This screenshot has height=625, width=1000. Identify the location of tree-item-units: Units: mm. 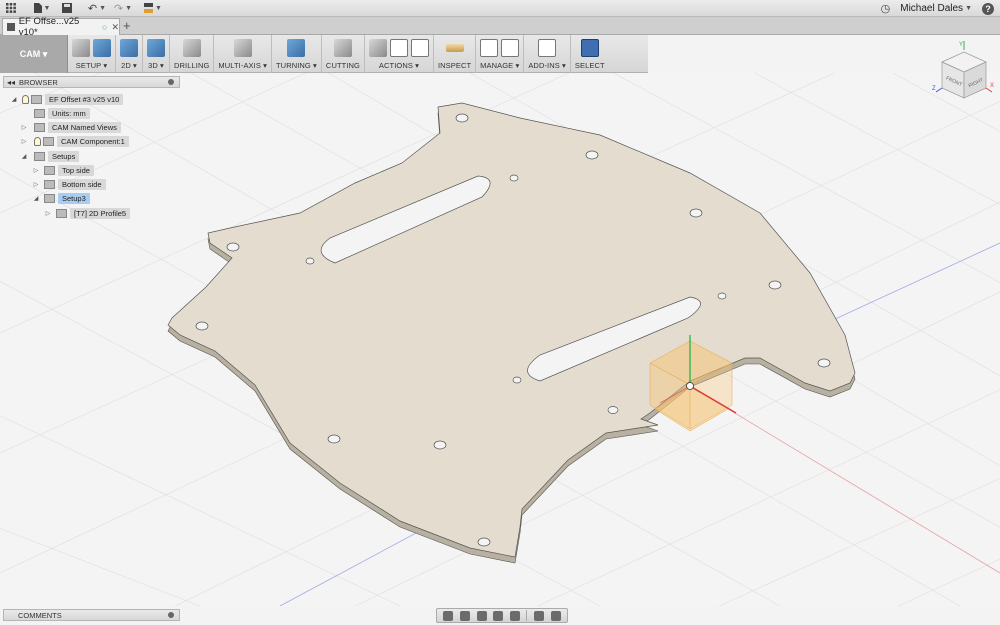
(62, 113).